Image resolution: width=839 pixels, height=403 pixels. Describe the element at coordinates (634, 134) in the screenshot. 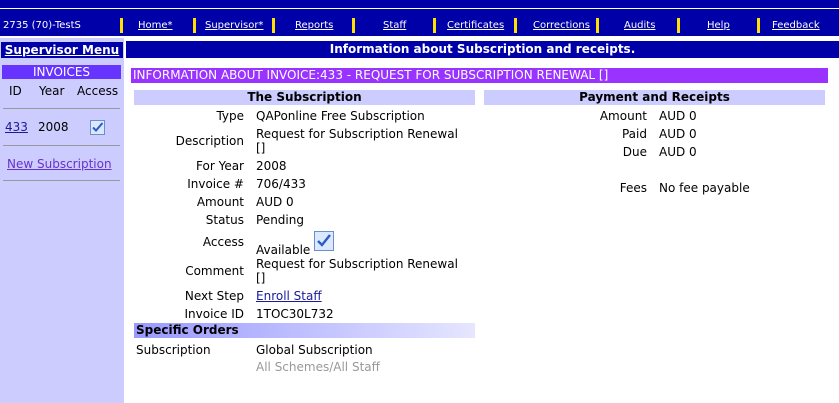

I see `paid-label: Paid` at that location.